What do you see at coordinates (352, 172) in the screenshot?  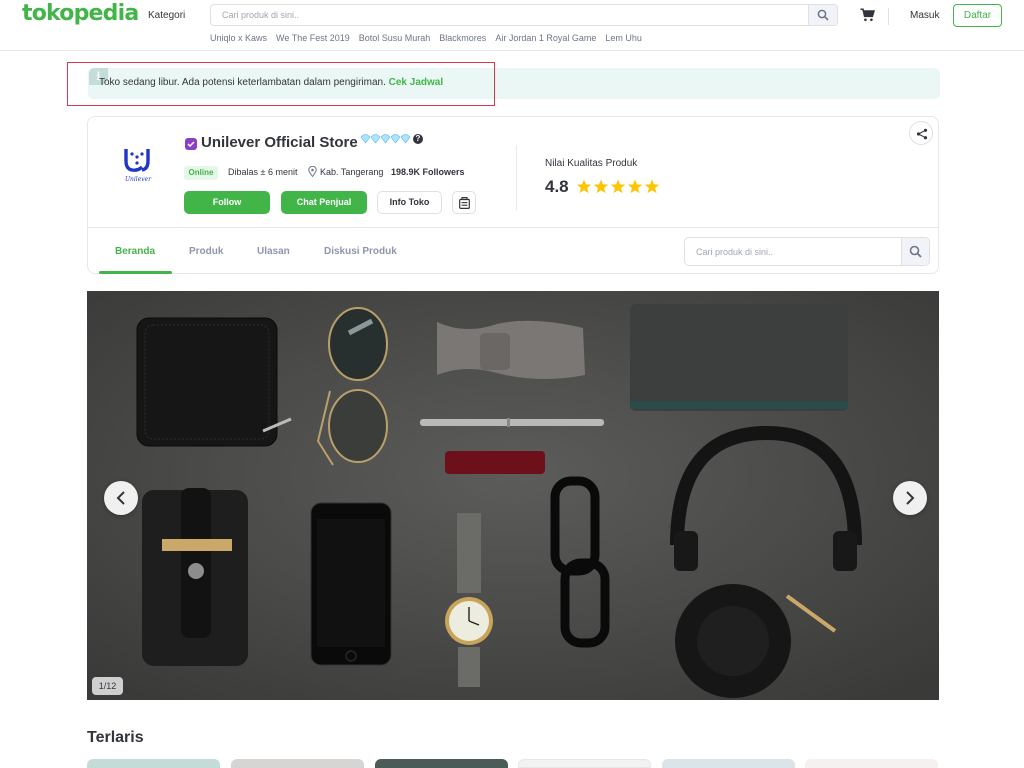 I see `shop-location: Kab. Tangerang` at bounding box center [352, 172].